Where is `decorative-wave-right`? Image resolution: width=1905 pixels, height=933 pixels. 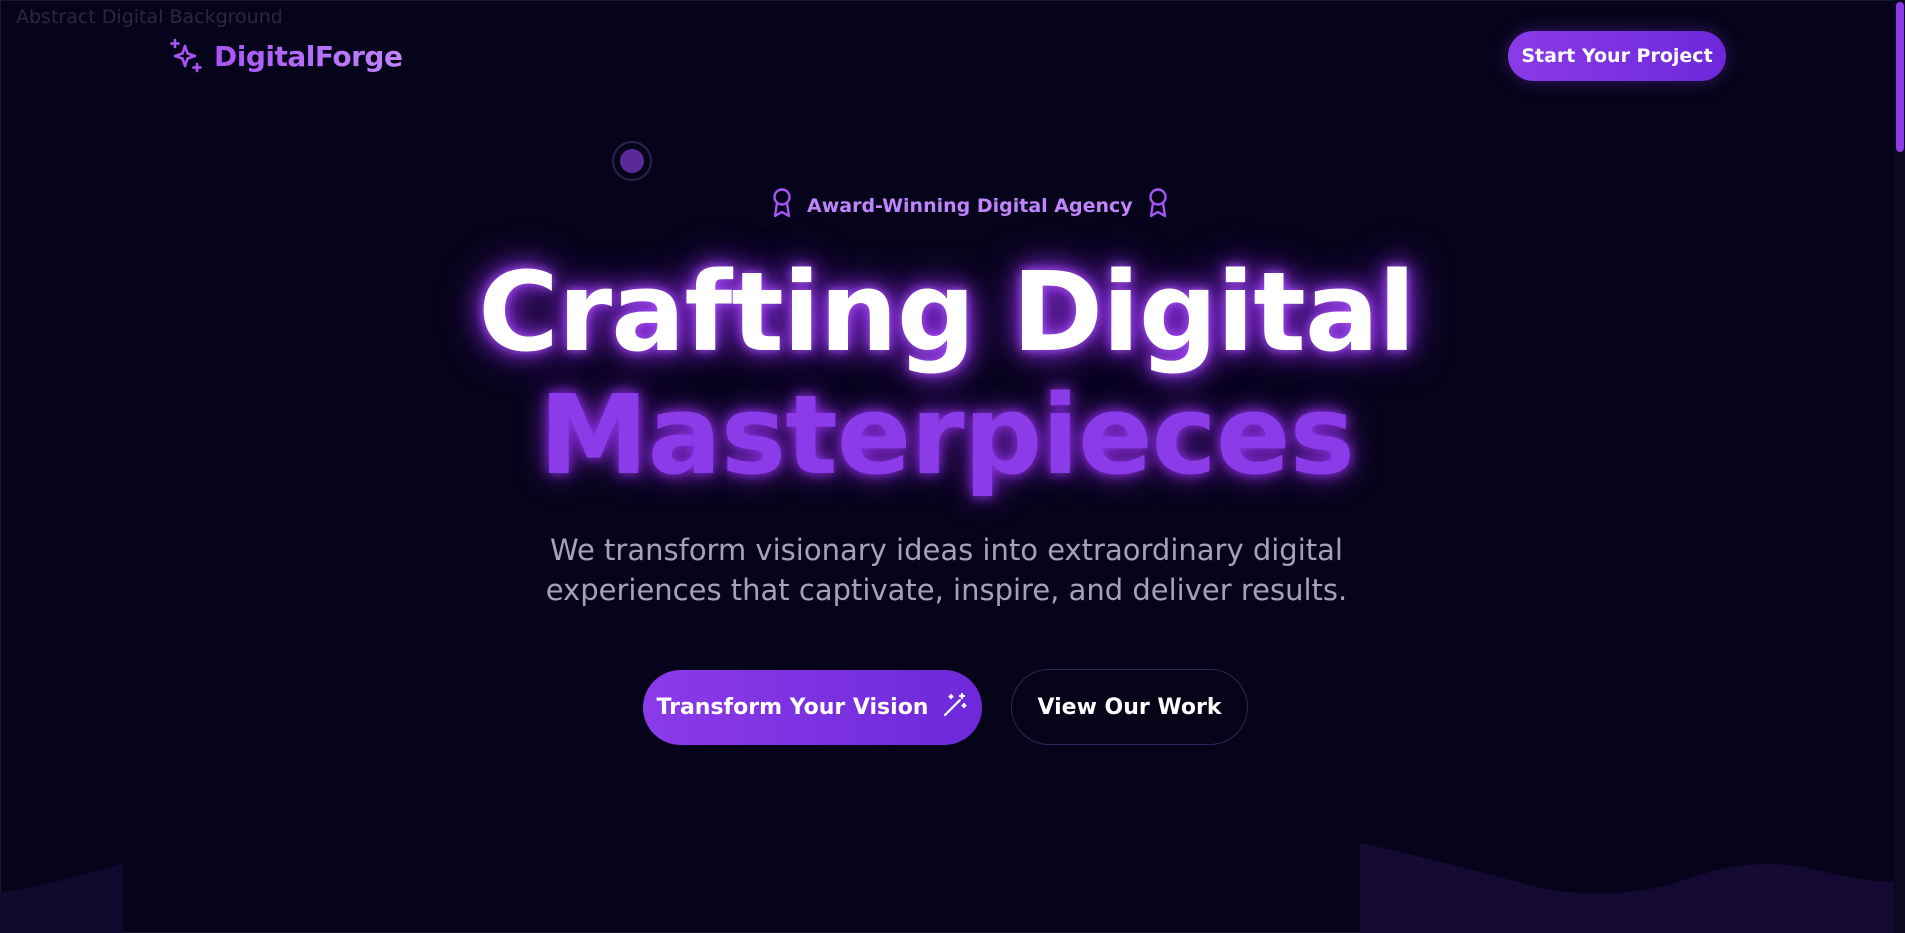 decorative-wave-right is located at coordinates (1627, 888).